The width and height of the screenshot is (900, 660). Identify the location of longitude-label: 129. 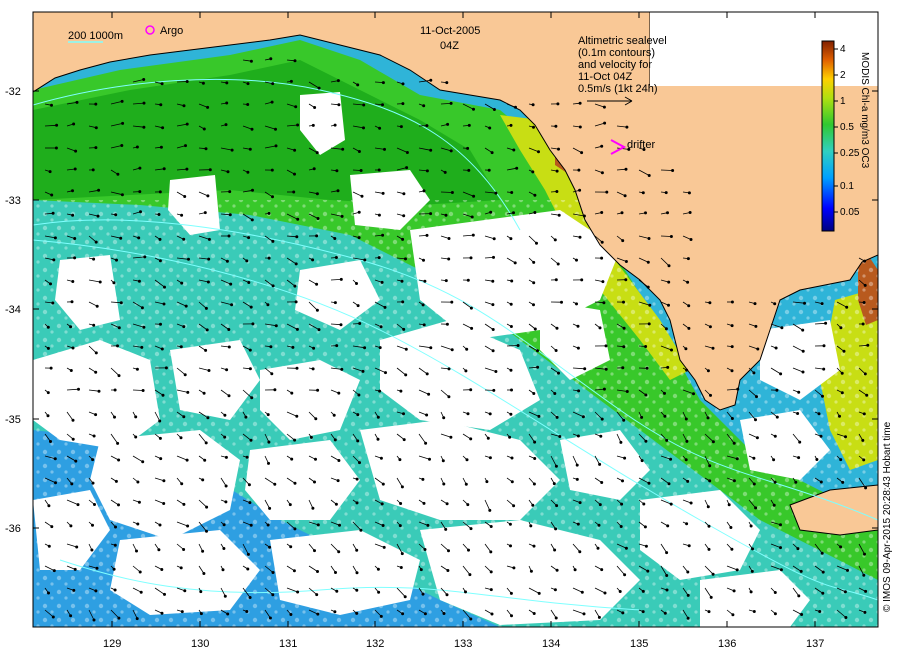
(112, 644).